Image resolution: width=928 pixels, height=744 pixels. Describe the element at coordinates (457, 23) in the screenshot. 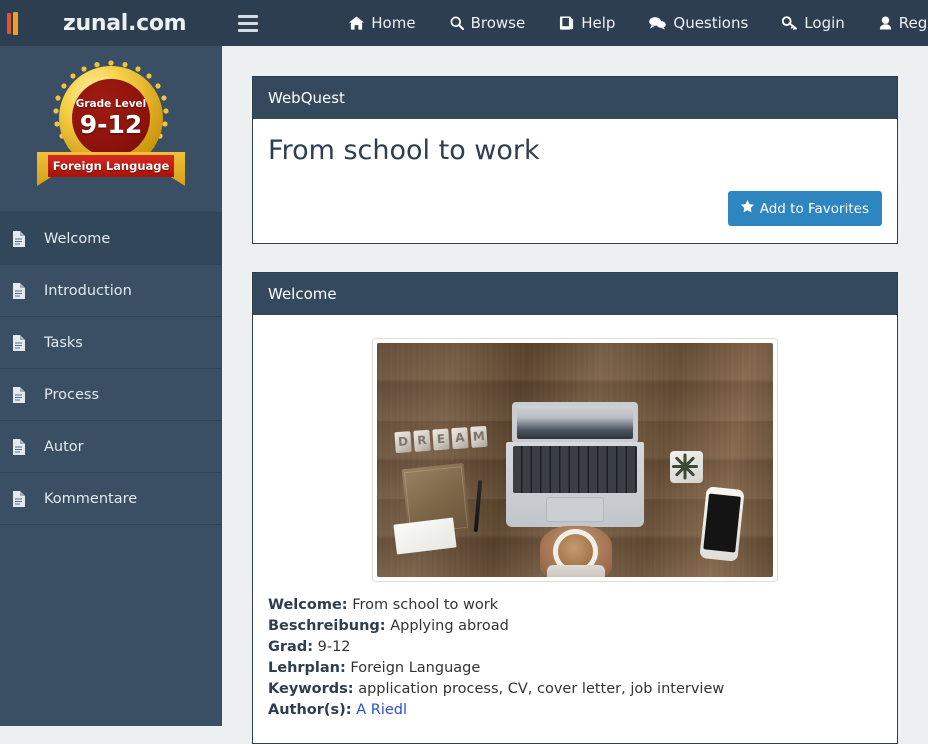

I see `search-icon` at that location.